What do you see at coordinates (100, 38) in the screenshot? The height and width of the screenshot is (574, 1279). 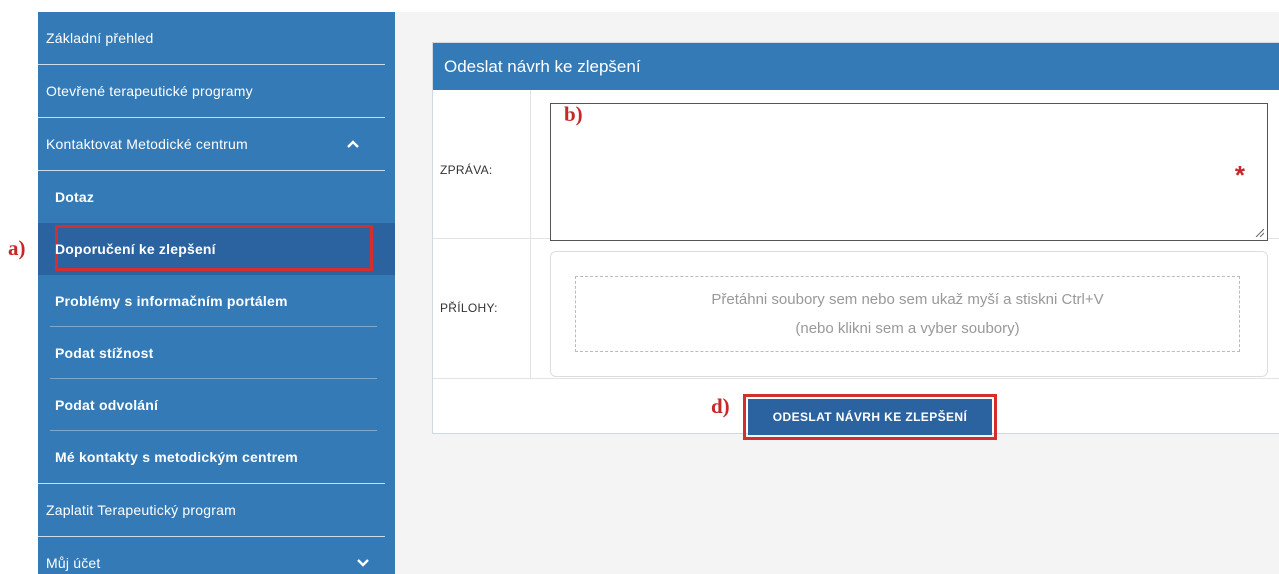 I see `sidebar-item-label: Základní přehled` at bounding box center [100, 38].